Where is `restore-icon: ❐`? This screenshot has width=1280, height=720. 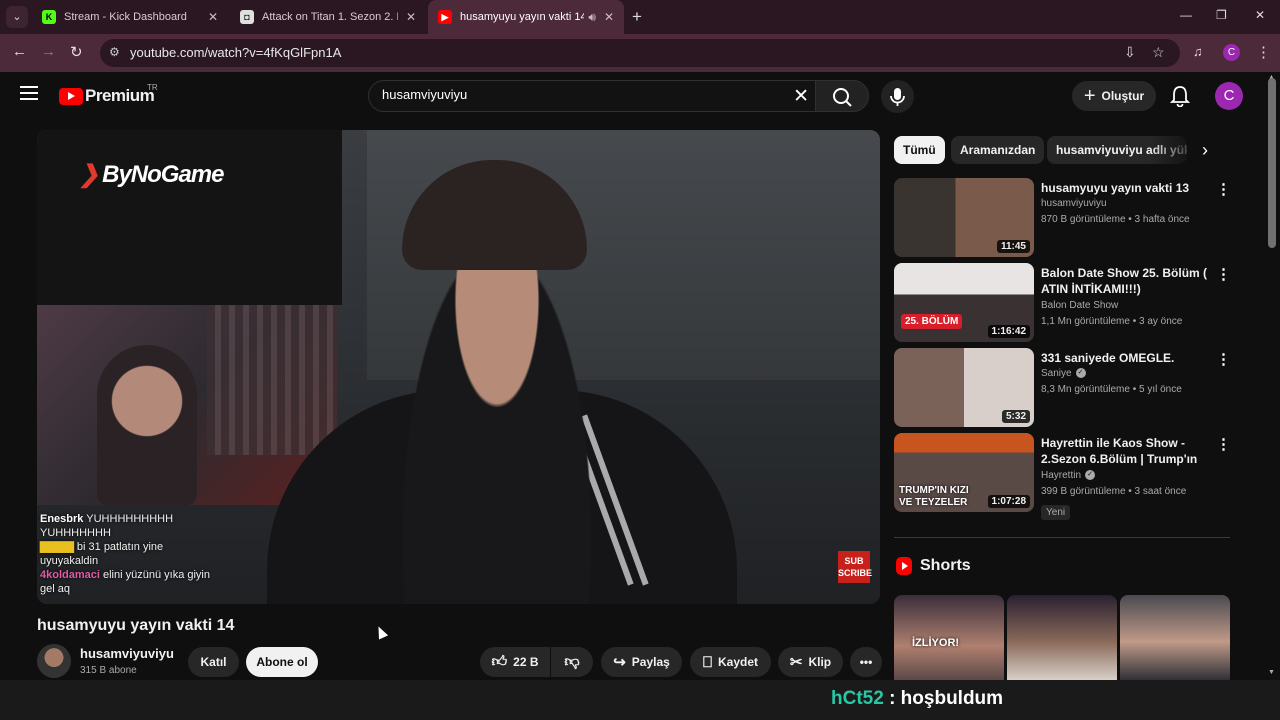
restore-icon: ❐ is located at coordinates (1221, 15).